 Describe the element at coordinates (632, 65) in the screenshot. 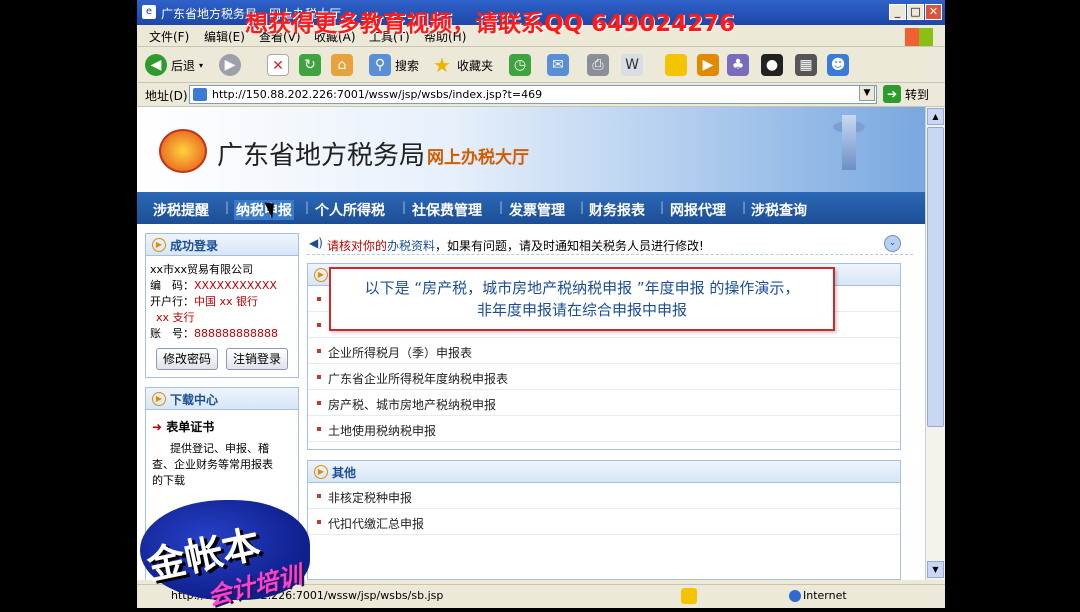

I see `edit-icon: W` at that location.